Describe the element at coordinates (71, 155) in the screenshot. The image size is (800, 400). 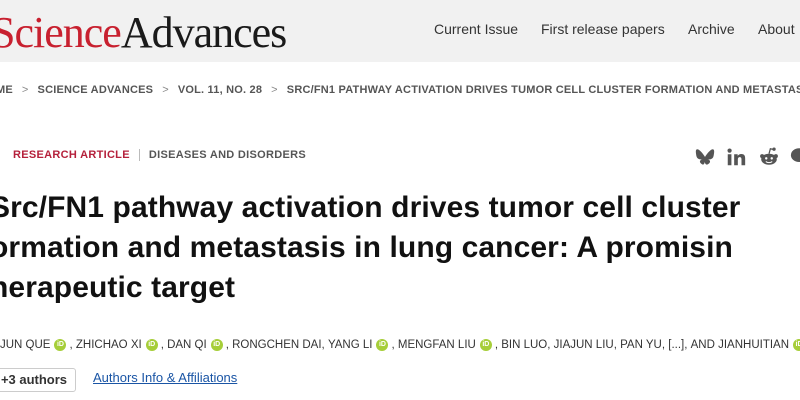
I see `article-type: RESEARCH ARTICLE` at that location.